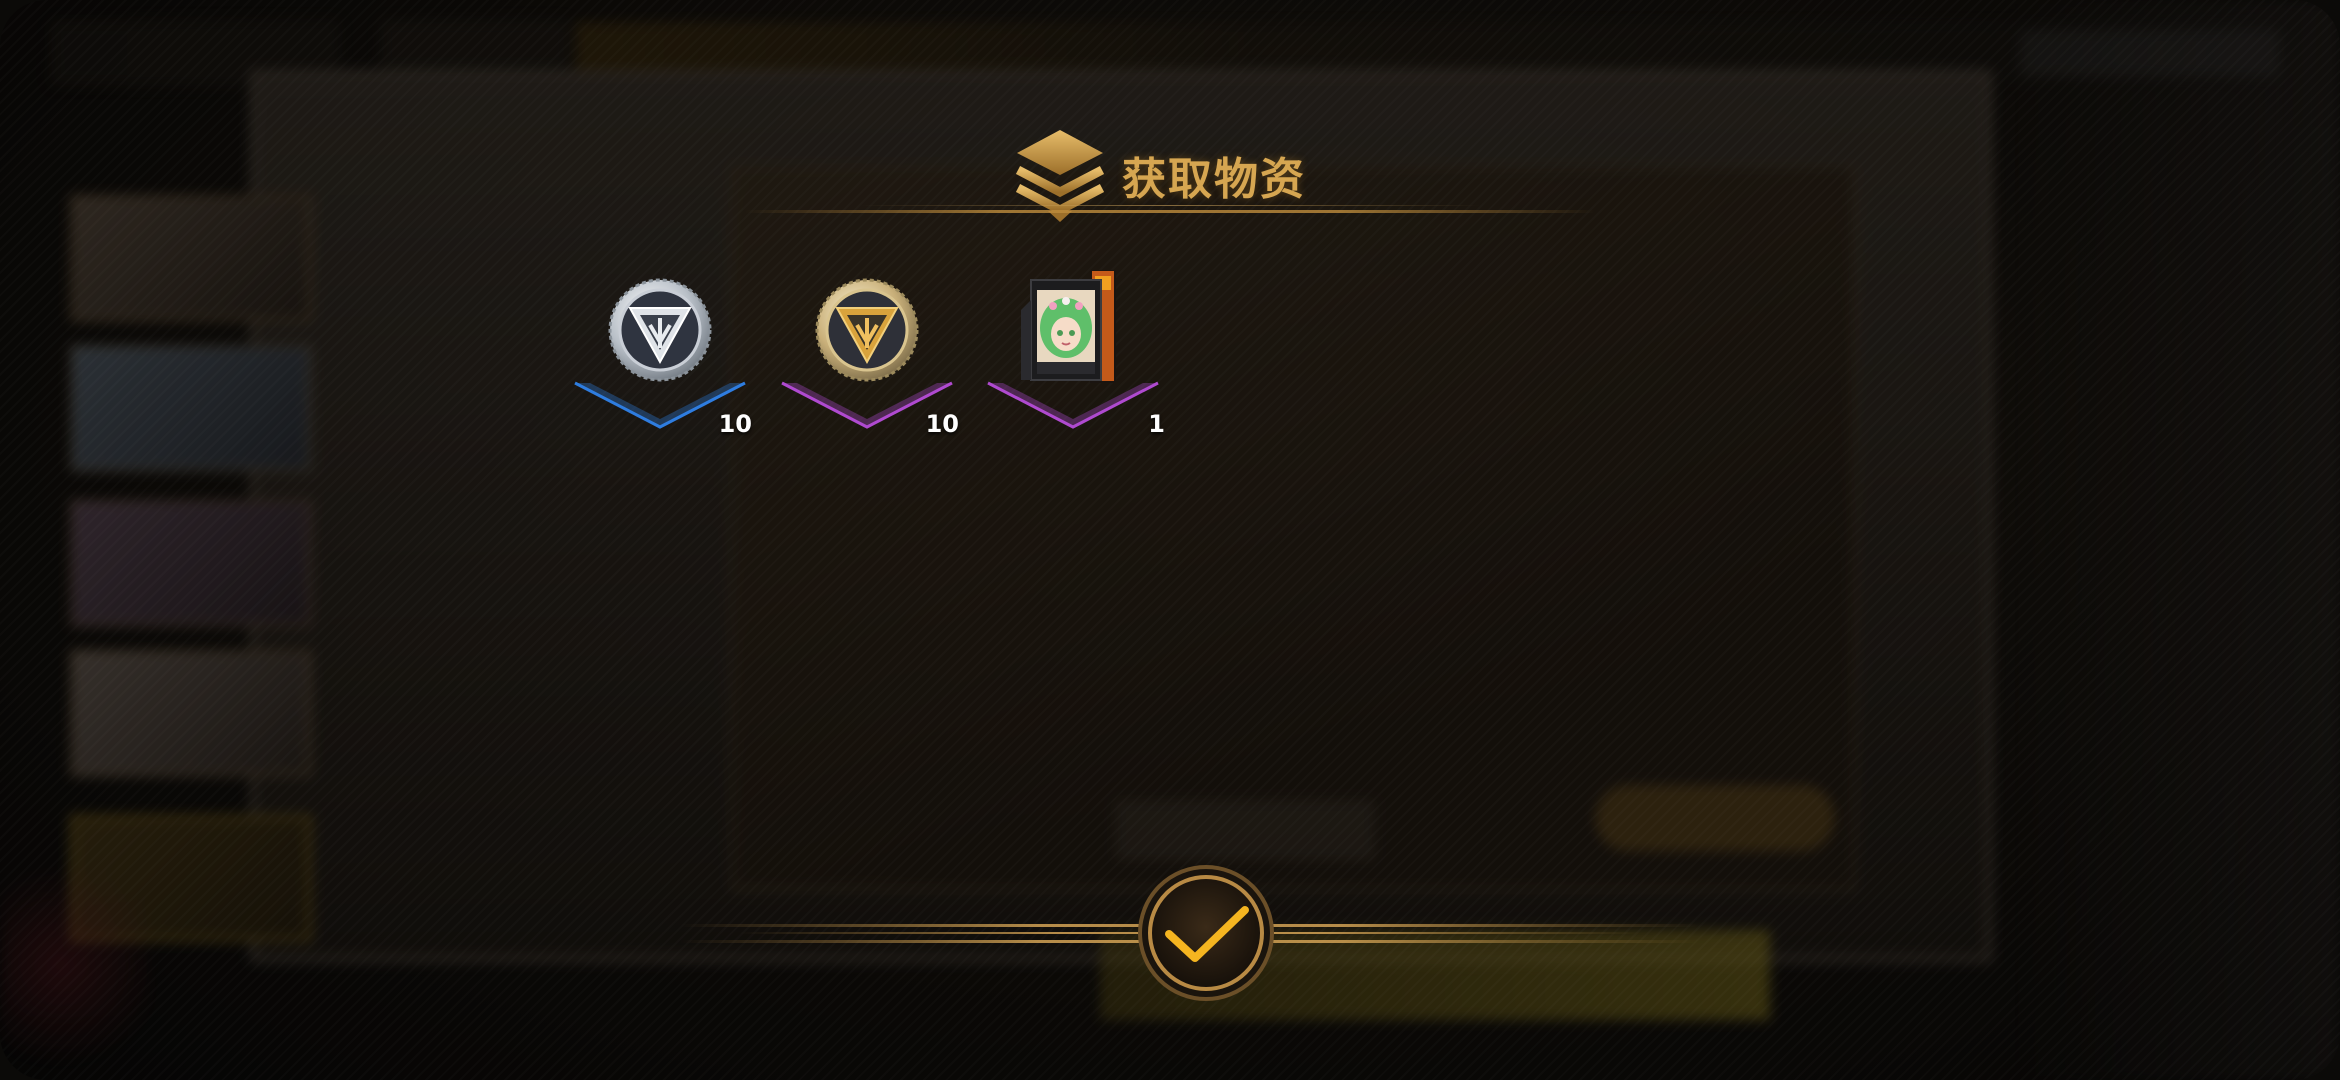 This screenshot has height=1080, width=2340. What do you see at coordinates (1068, 326) in the screenshot?
I see `green-hair-portrait-card-icon` at bounding box center [1068, 326].